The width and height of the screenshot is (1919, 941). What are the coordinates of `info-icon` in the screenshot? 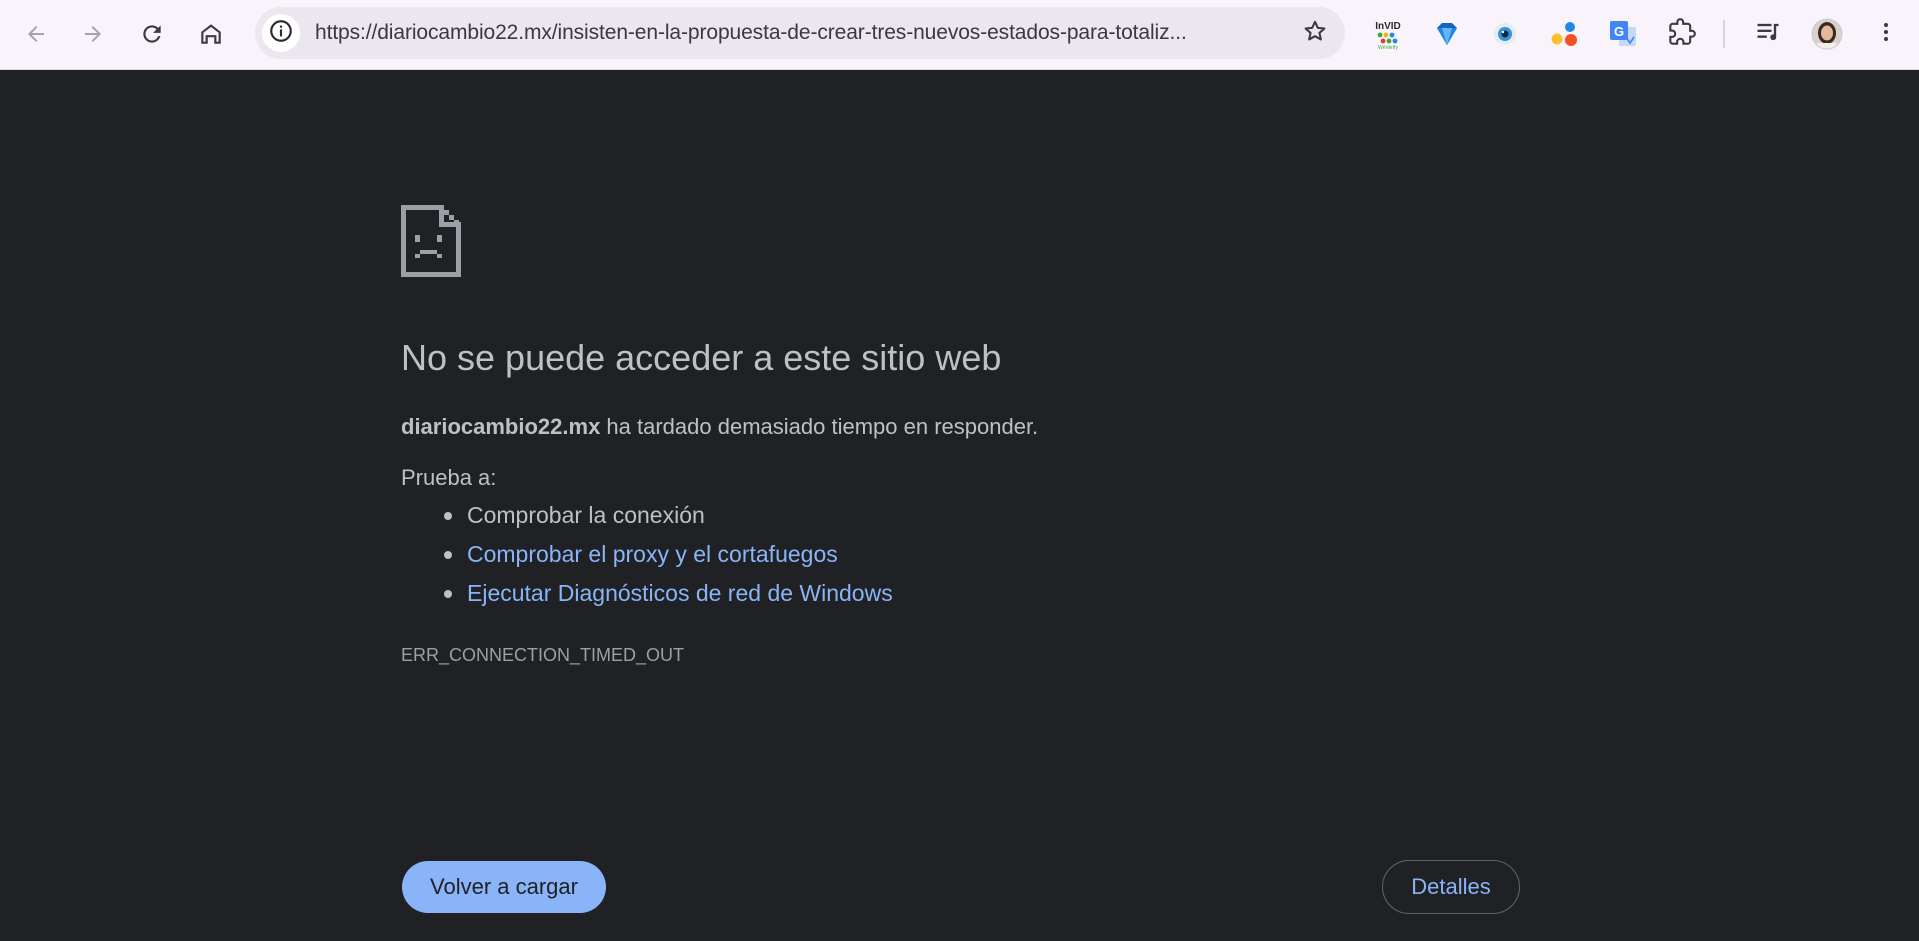 It's located at (281, 33).